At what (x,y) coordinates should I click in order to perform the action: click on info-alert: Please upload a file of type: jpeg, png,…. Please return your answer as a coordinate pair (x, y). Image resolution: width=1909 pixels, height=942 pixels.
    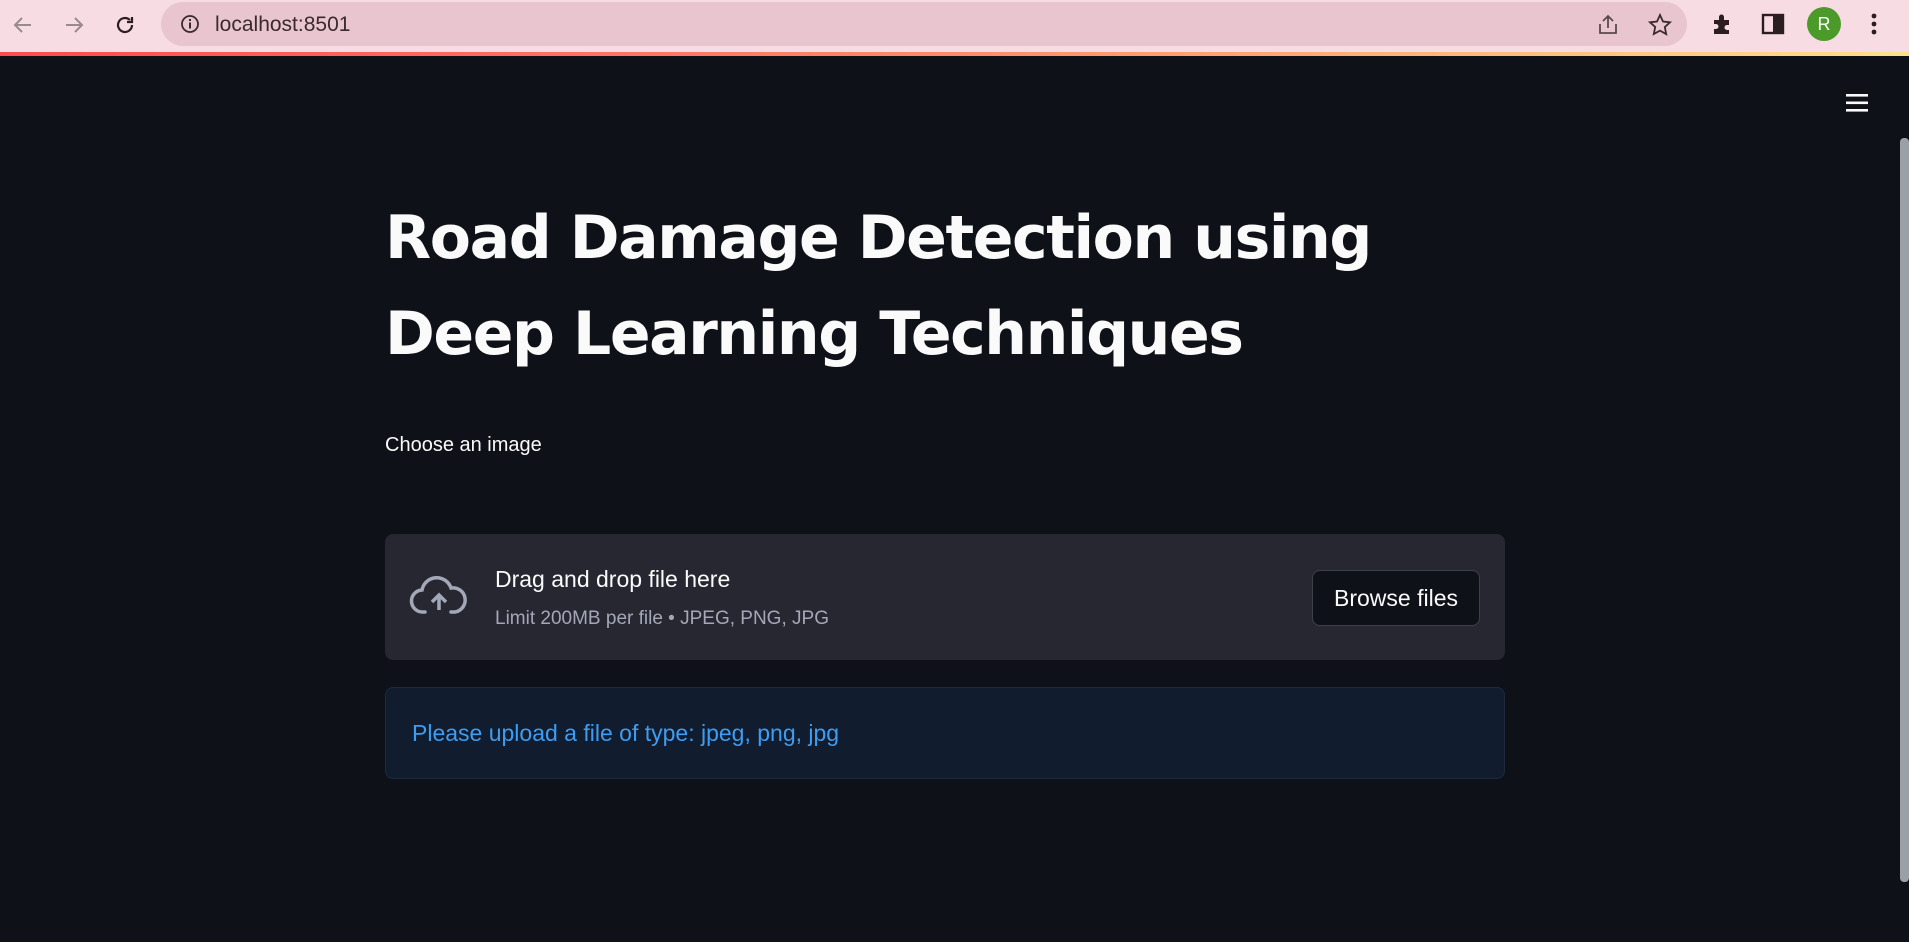
    Looking at the image, I should click on (945, 733).